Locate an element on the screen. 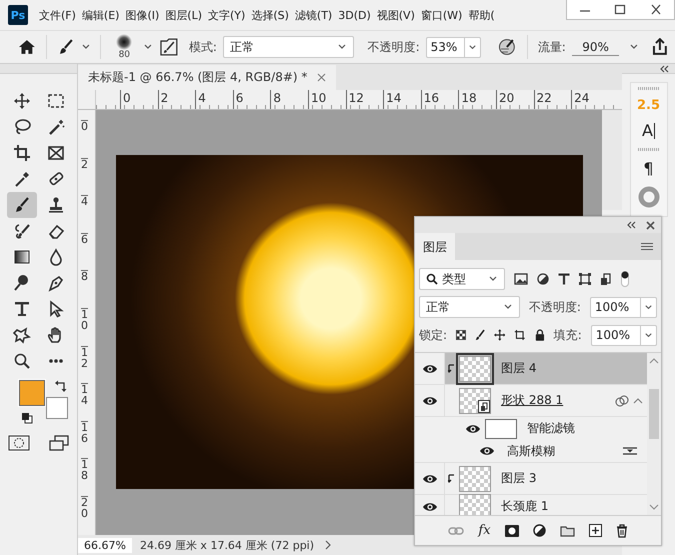 This screenshot has width=675, height=555. swap-arrows-icon is located at coordinates (60, 386).